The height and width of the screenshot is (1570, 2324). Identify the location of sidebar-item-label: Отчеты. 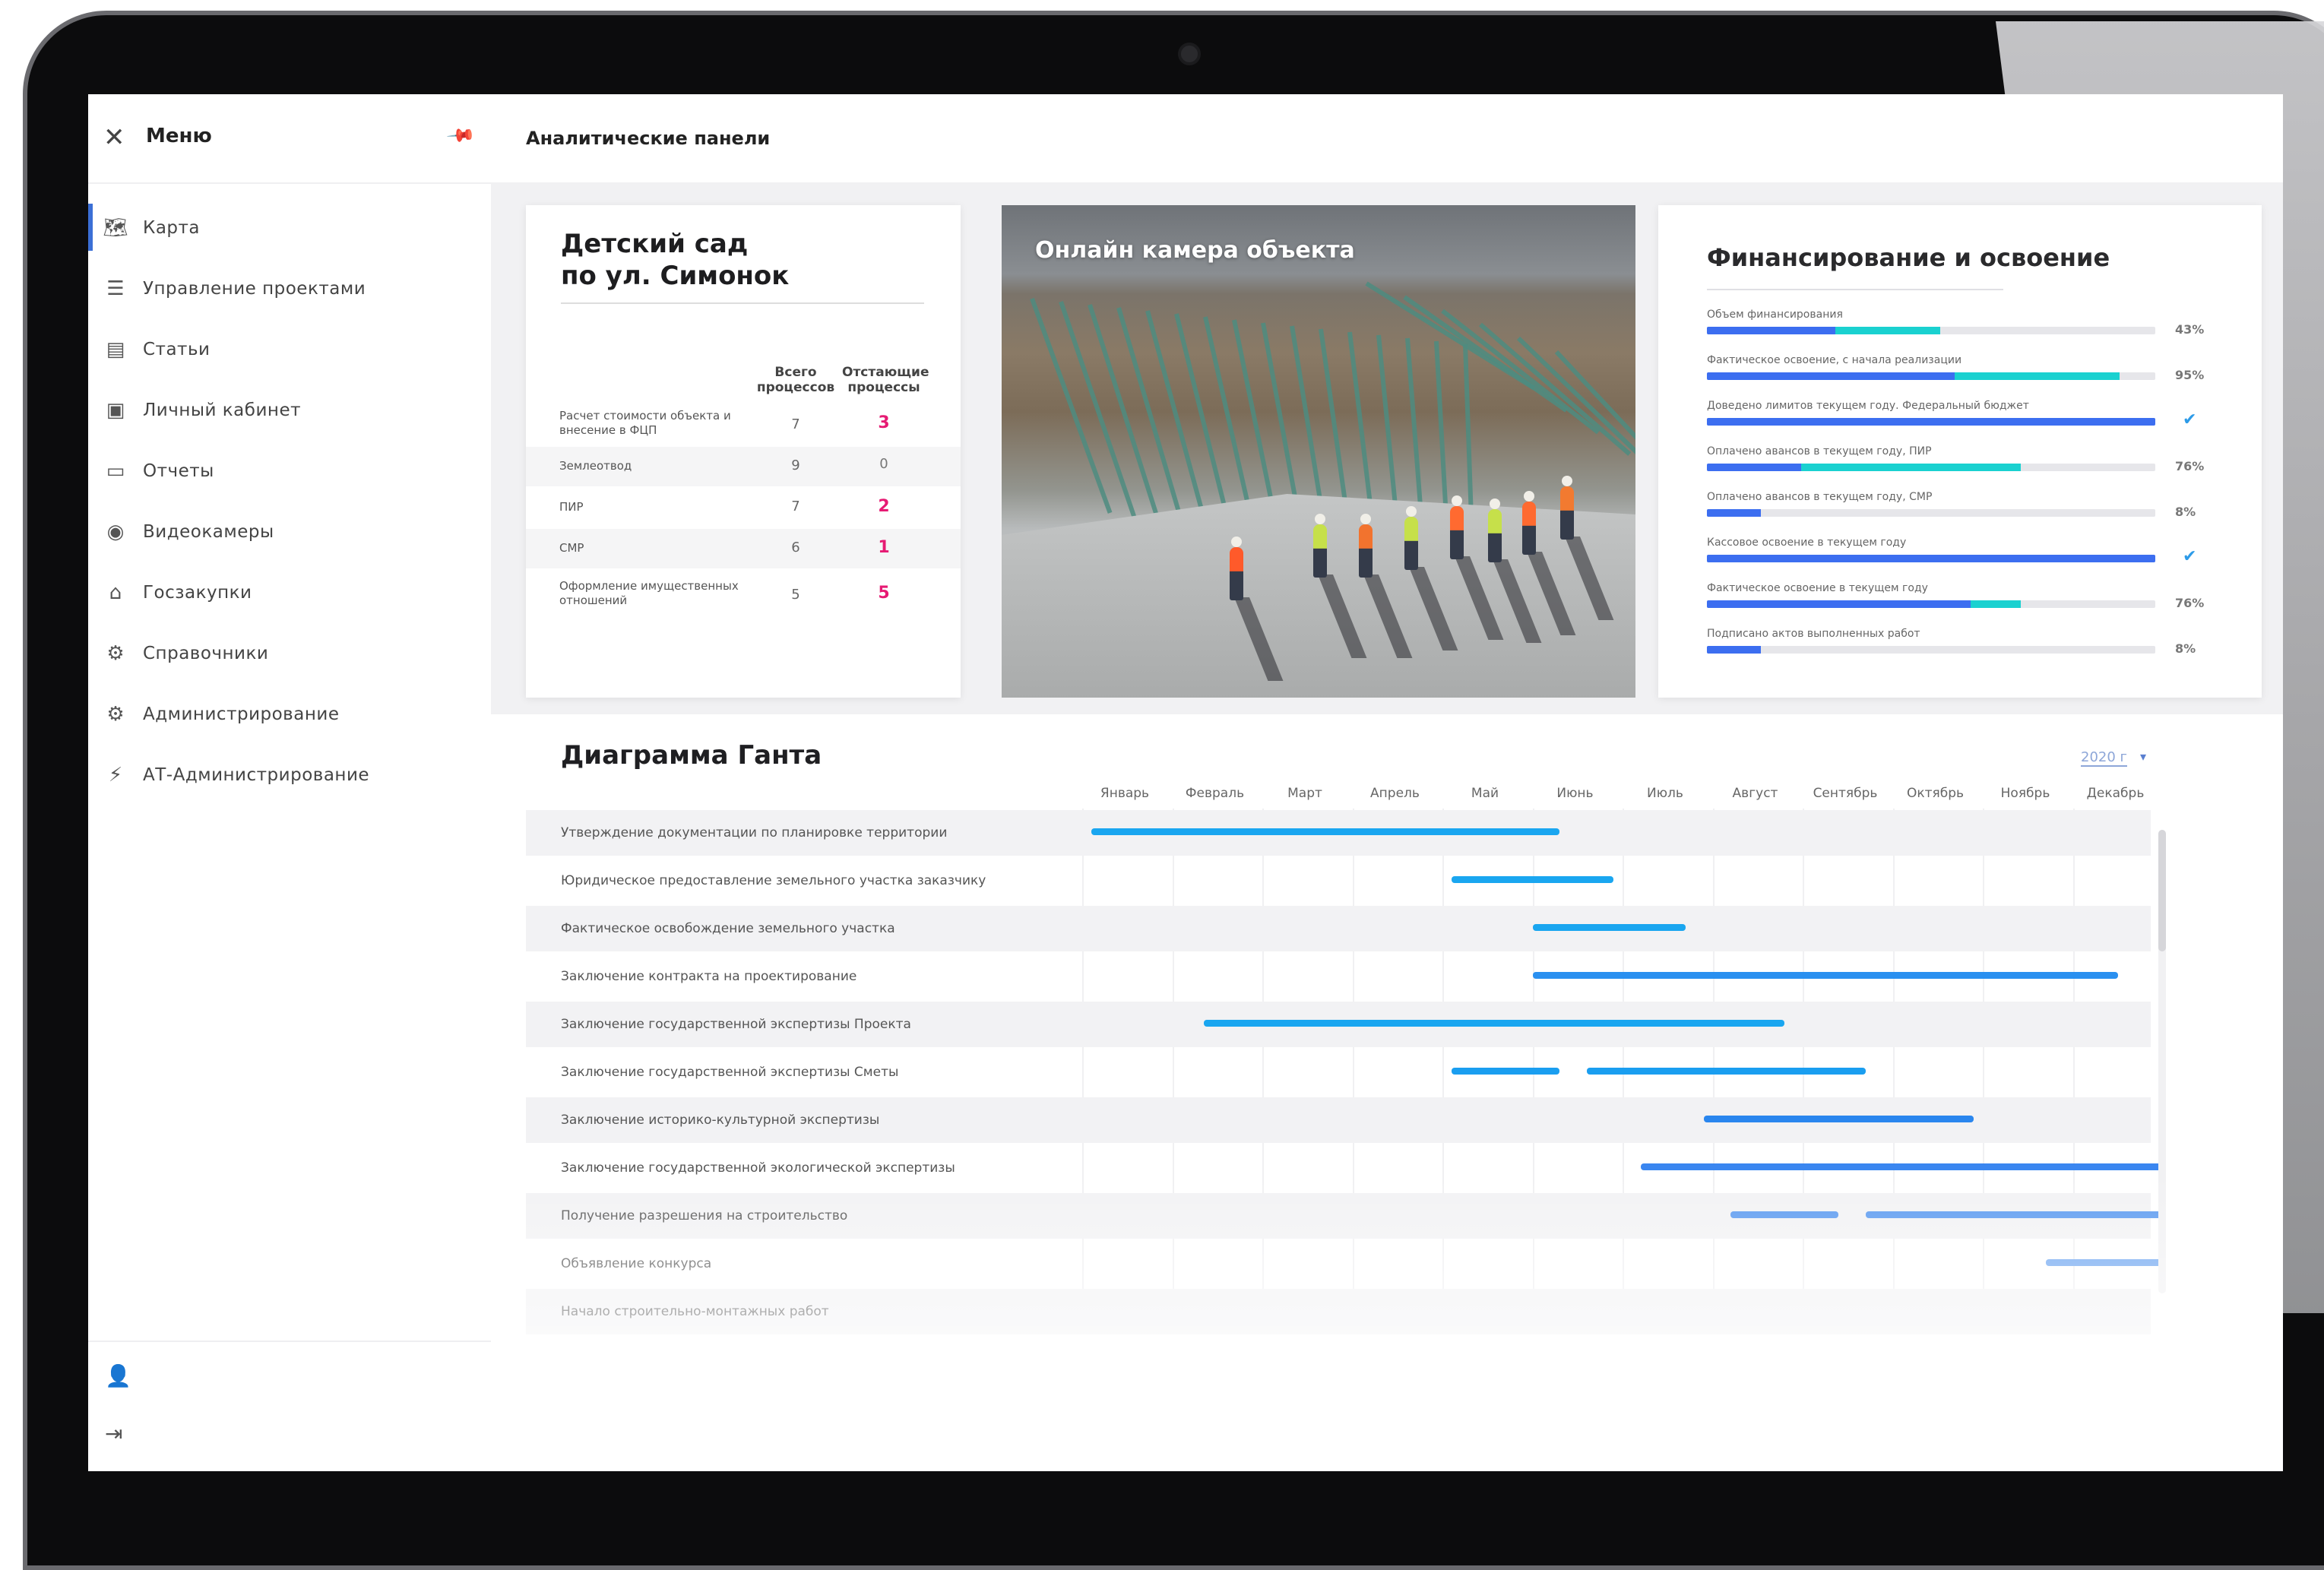
(178, 471).